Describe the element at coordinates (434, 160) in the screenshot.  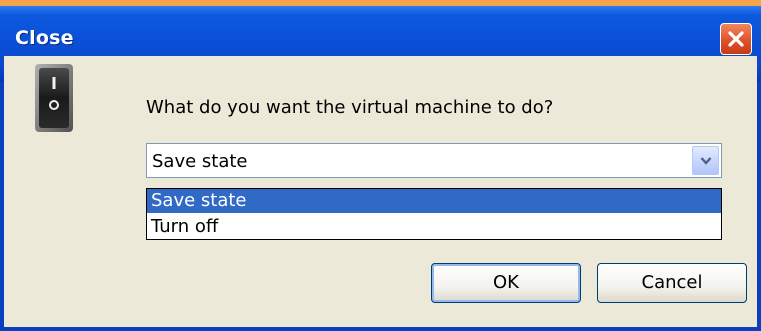
I see `action-select: Save state` at that location.